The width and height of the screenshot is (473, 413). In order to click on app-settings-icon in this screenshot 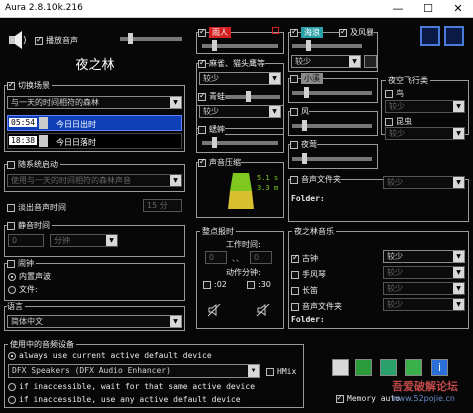, I will do `click(454, 36)`.